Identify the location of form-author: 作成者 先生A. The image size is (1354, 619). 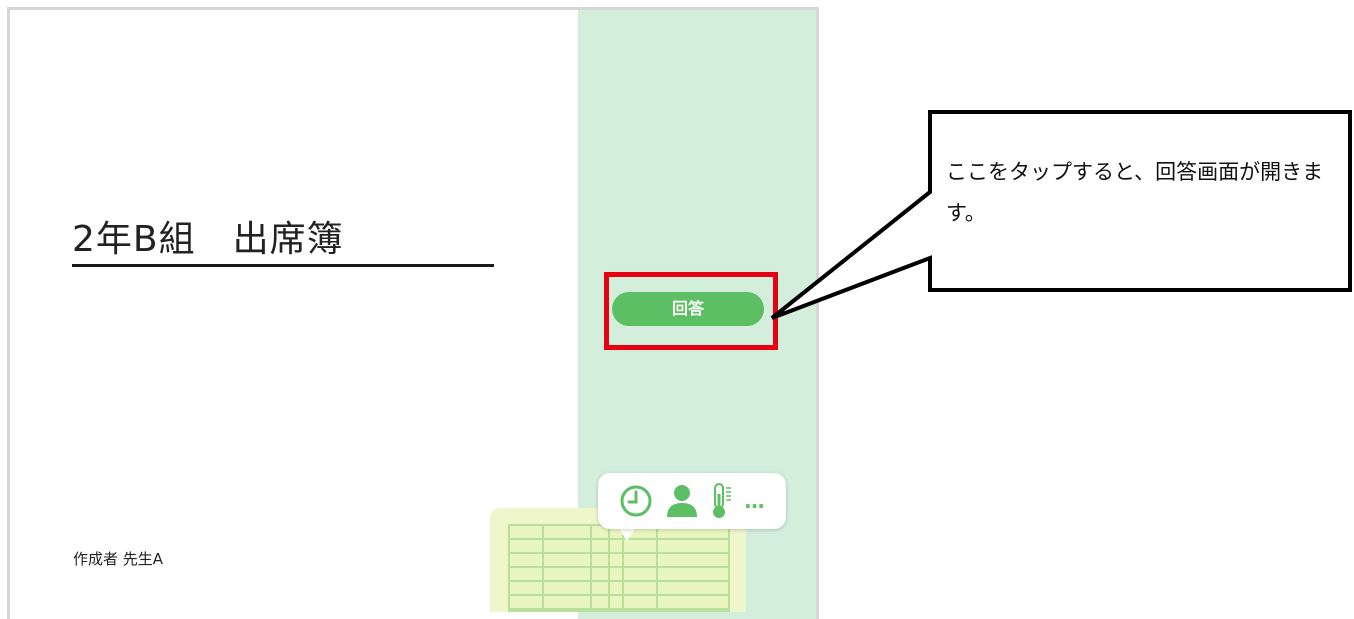
(118, 559).